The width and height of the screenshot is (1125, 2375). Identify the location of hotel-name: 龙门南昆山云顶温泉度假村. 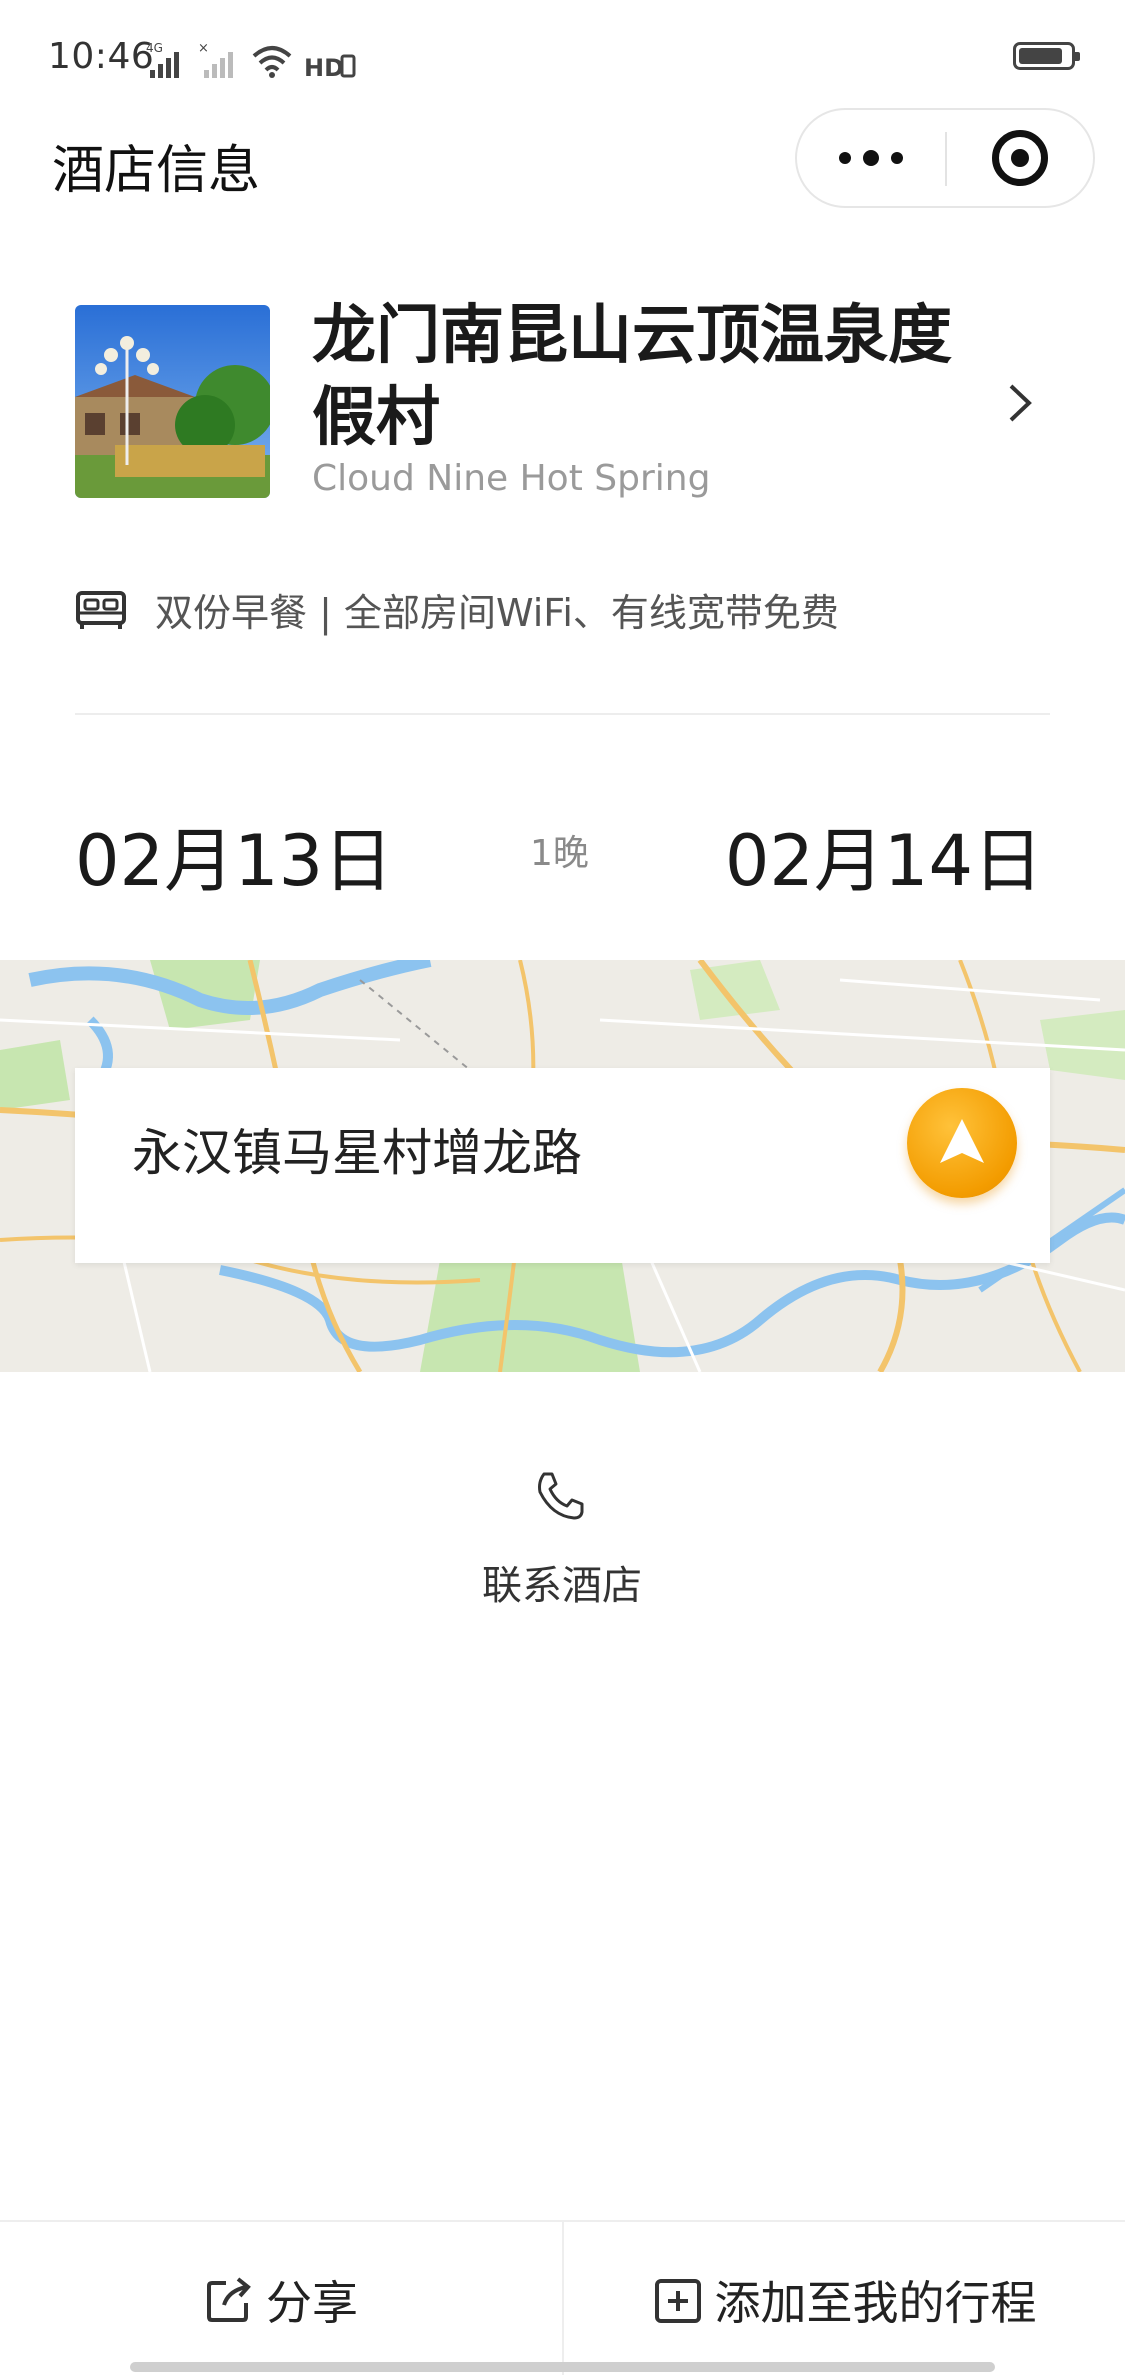
(652, 377).